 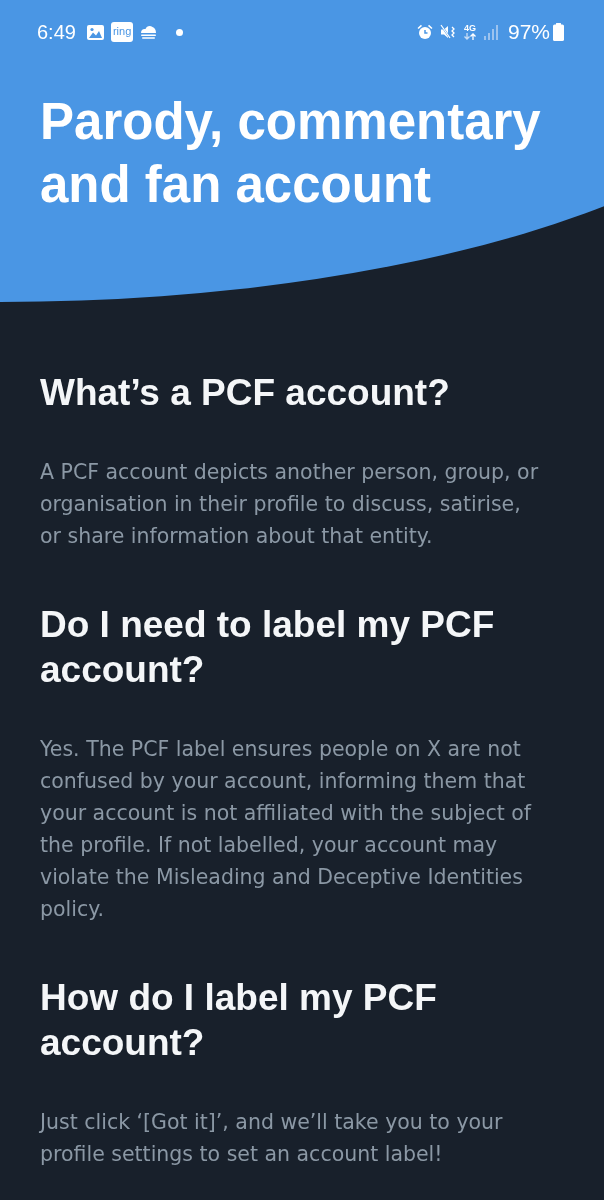 I want to click on section-heading: What’s a PCF account?, so click(x=245, y=393).